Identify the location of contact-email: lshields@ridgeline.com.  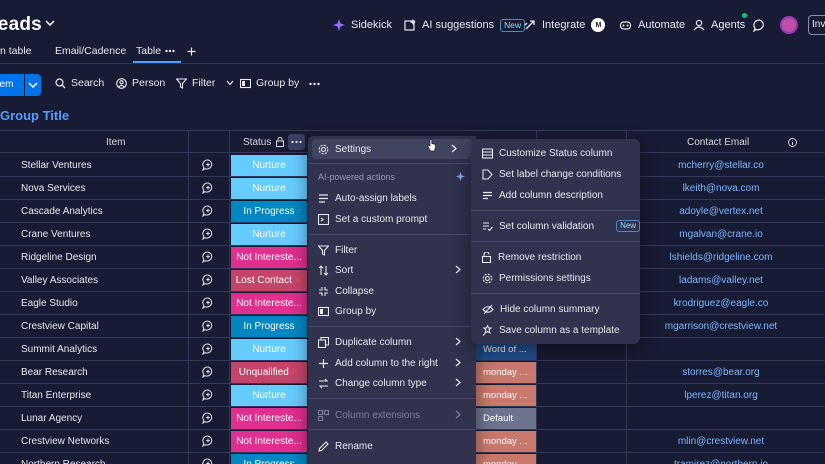
(721, 257).